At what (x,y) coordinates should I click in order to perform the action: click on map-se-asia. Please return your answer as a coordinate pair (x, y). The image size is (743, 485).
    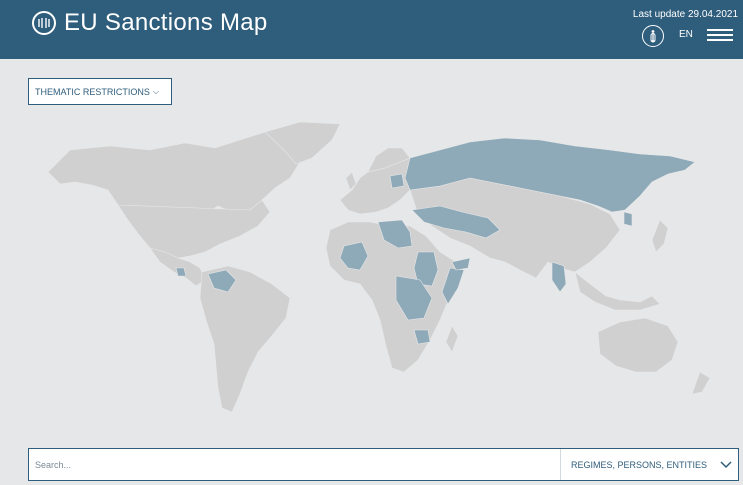
    Looking at the image, I should click on (617, 291).